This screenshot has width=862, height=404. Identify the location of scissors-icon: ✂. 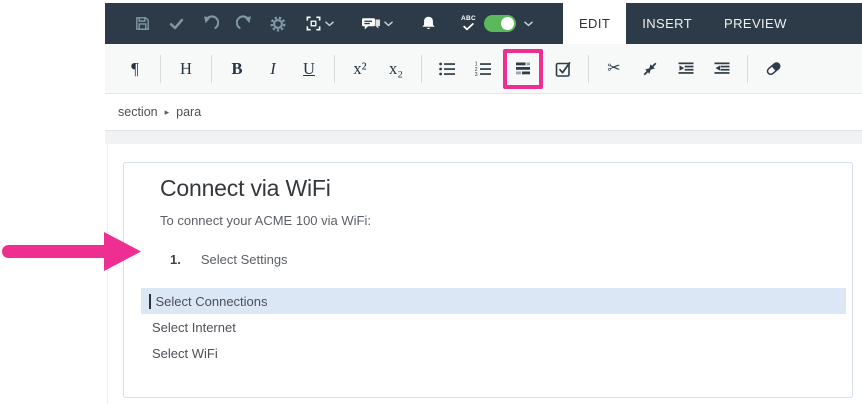
(614, 68).